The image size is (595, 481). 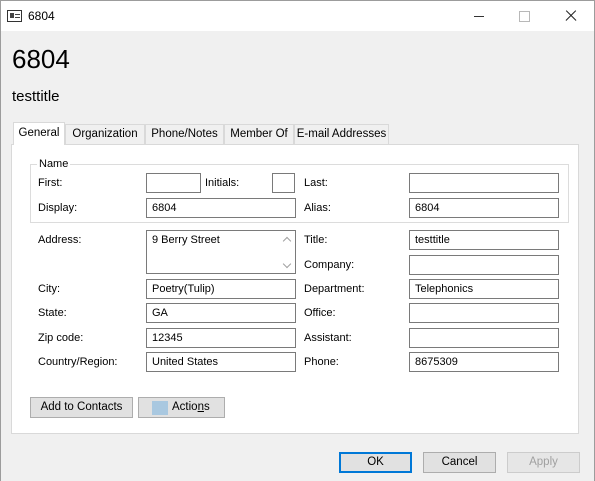 I want to click on maximize-icon, so click(x=524, y=16).